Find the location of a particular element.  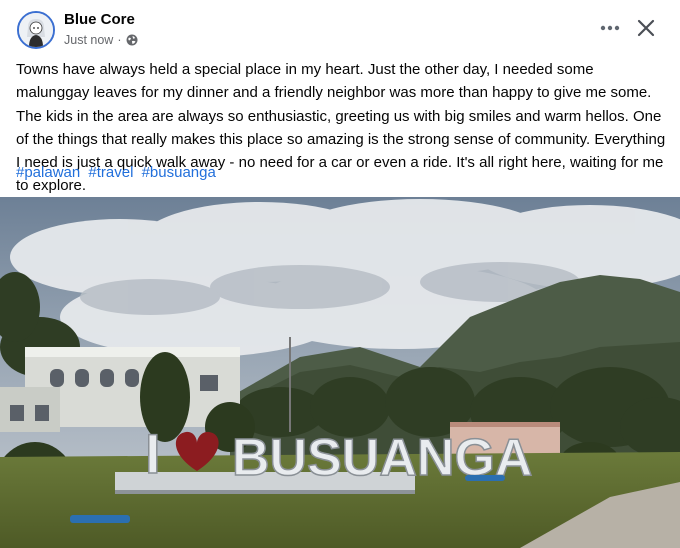

hashtag-travel: #travel is located at coordinates (110, 172).